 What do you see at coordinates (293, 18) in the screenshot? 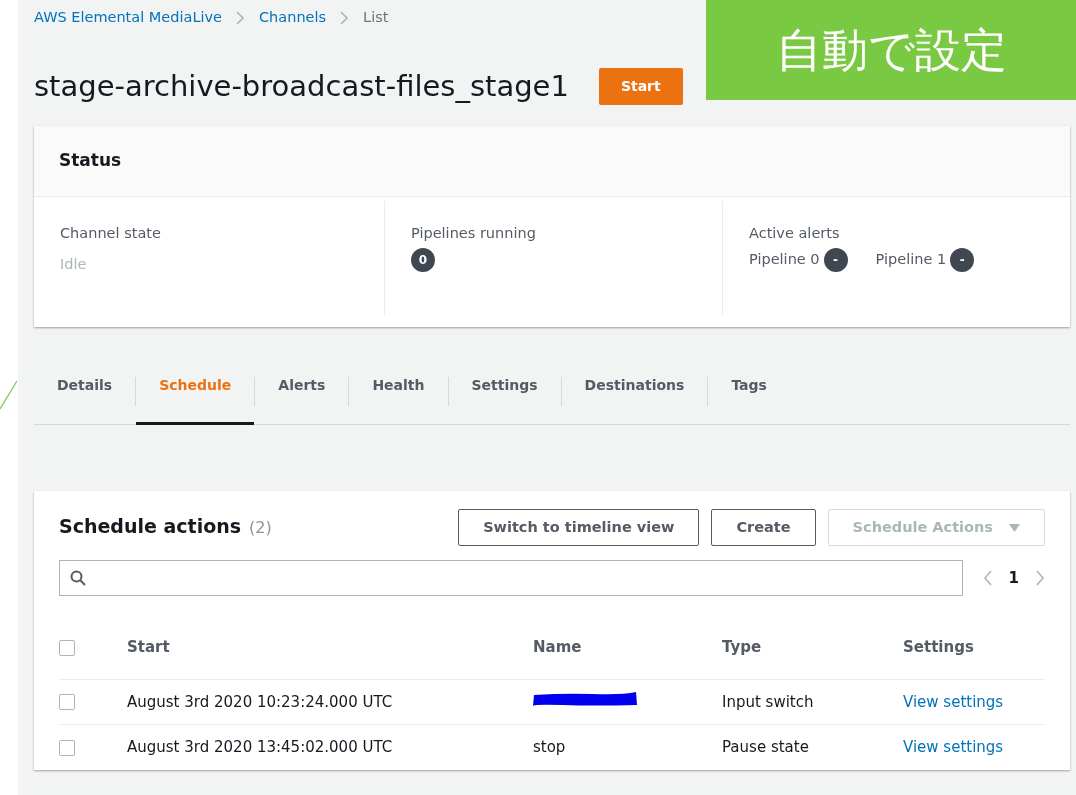
I see `breadcrumb-link: Channels` at bounding box center [293, 18].